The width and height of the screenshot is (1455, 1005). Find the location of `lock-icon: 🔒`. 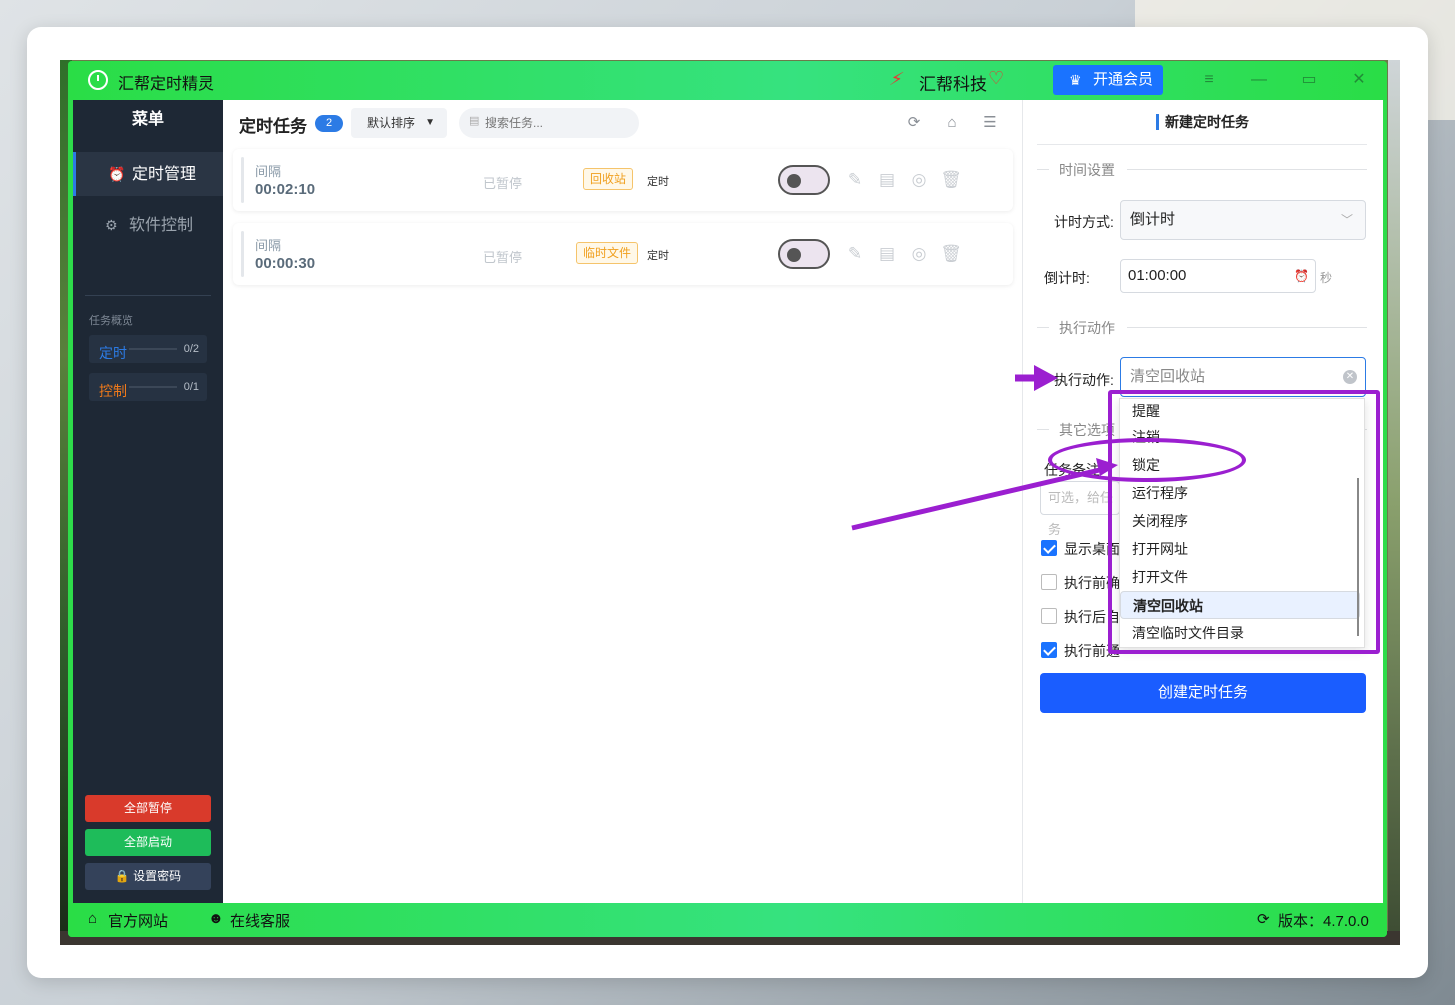

lock-icon: 🔒 is located at coordinates (124, 876).